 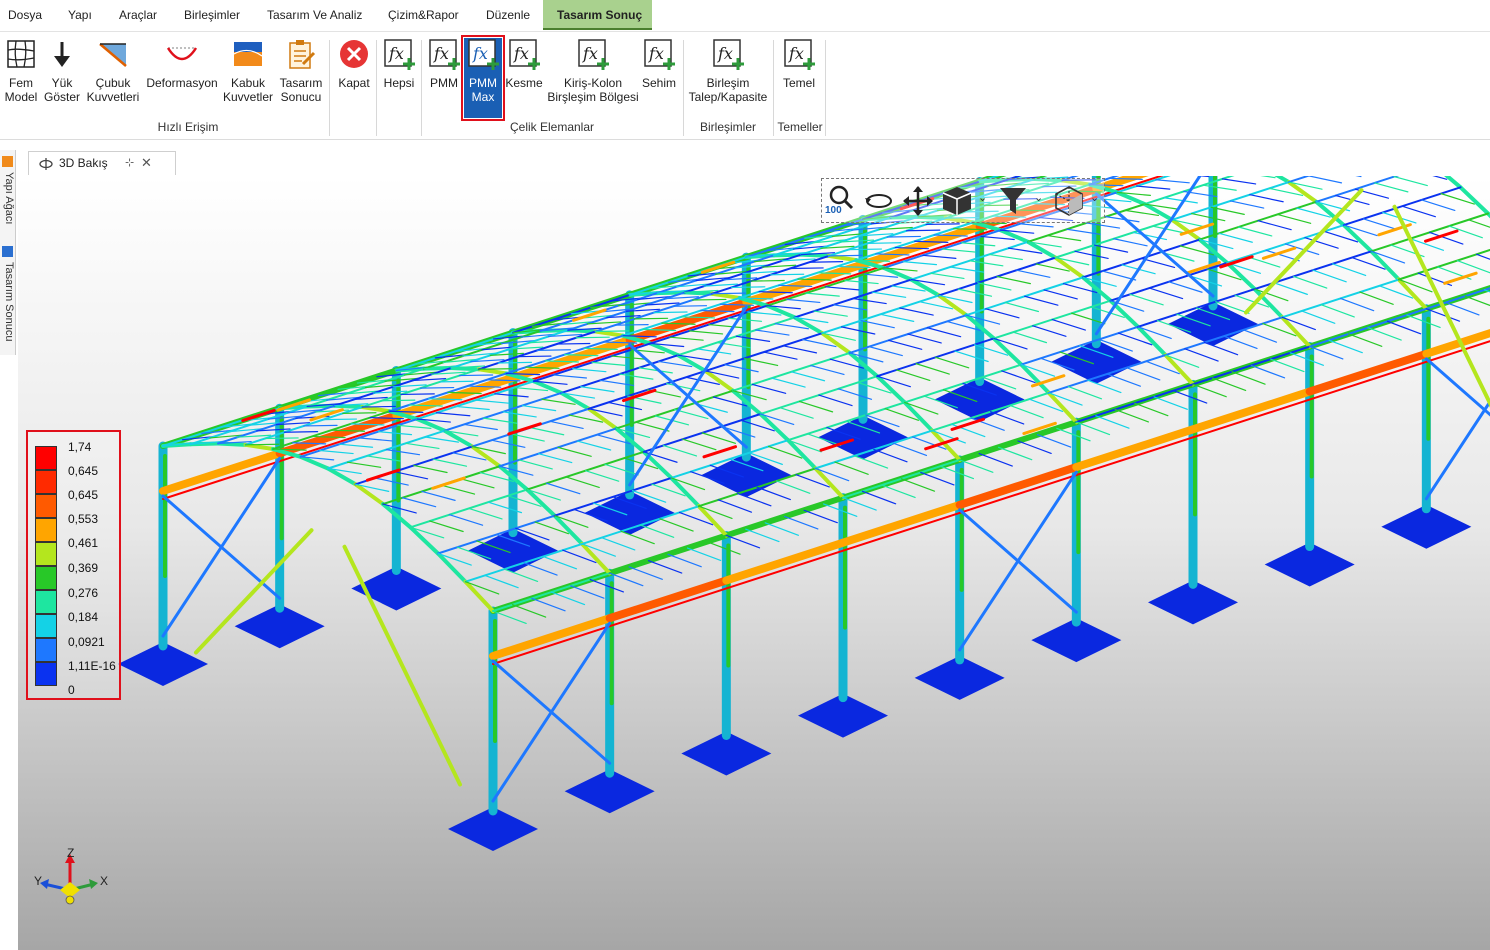 I want to click on fem-model-button: Fem Model, so click(x=21, y=78).